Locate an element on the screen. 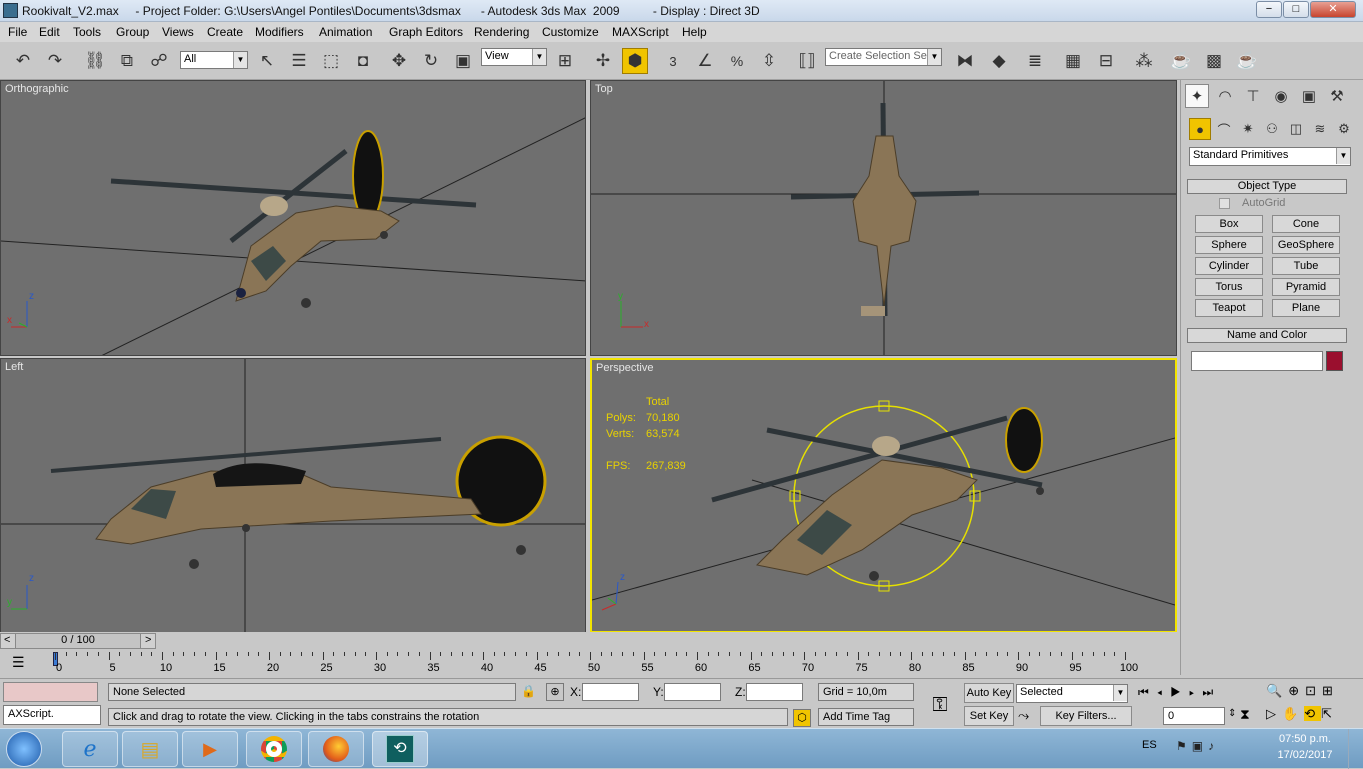 The width and height of the screenshot is (1363, 769). selection-filter-dropdown: All ▼ is located at coordinates (214, 60).